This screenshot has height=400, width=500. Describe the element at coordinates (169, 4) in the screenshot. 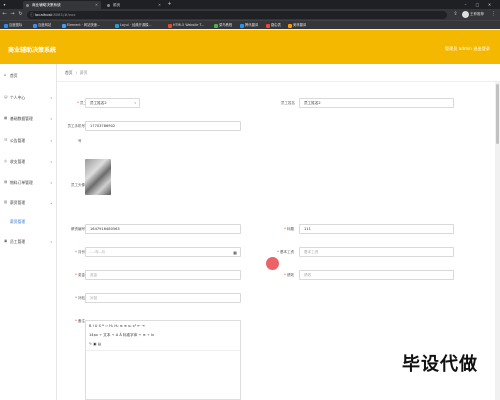

I see `new-tab-icon: +` at that location.